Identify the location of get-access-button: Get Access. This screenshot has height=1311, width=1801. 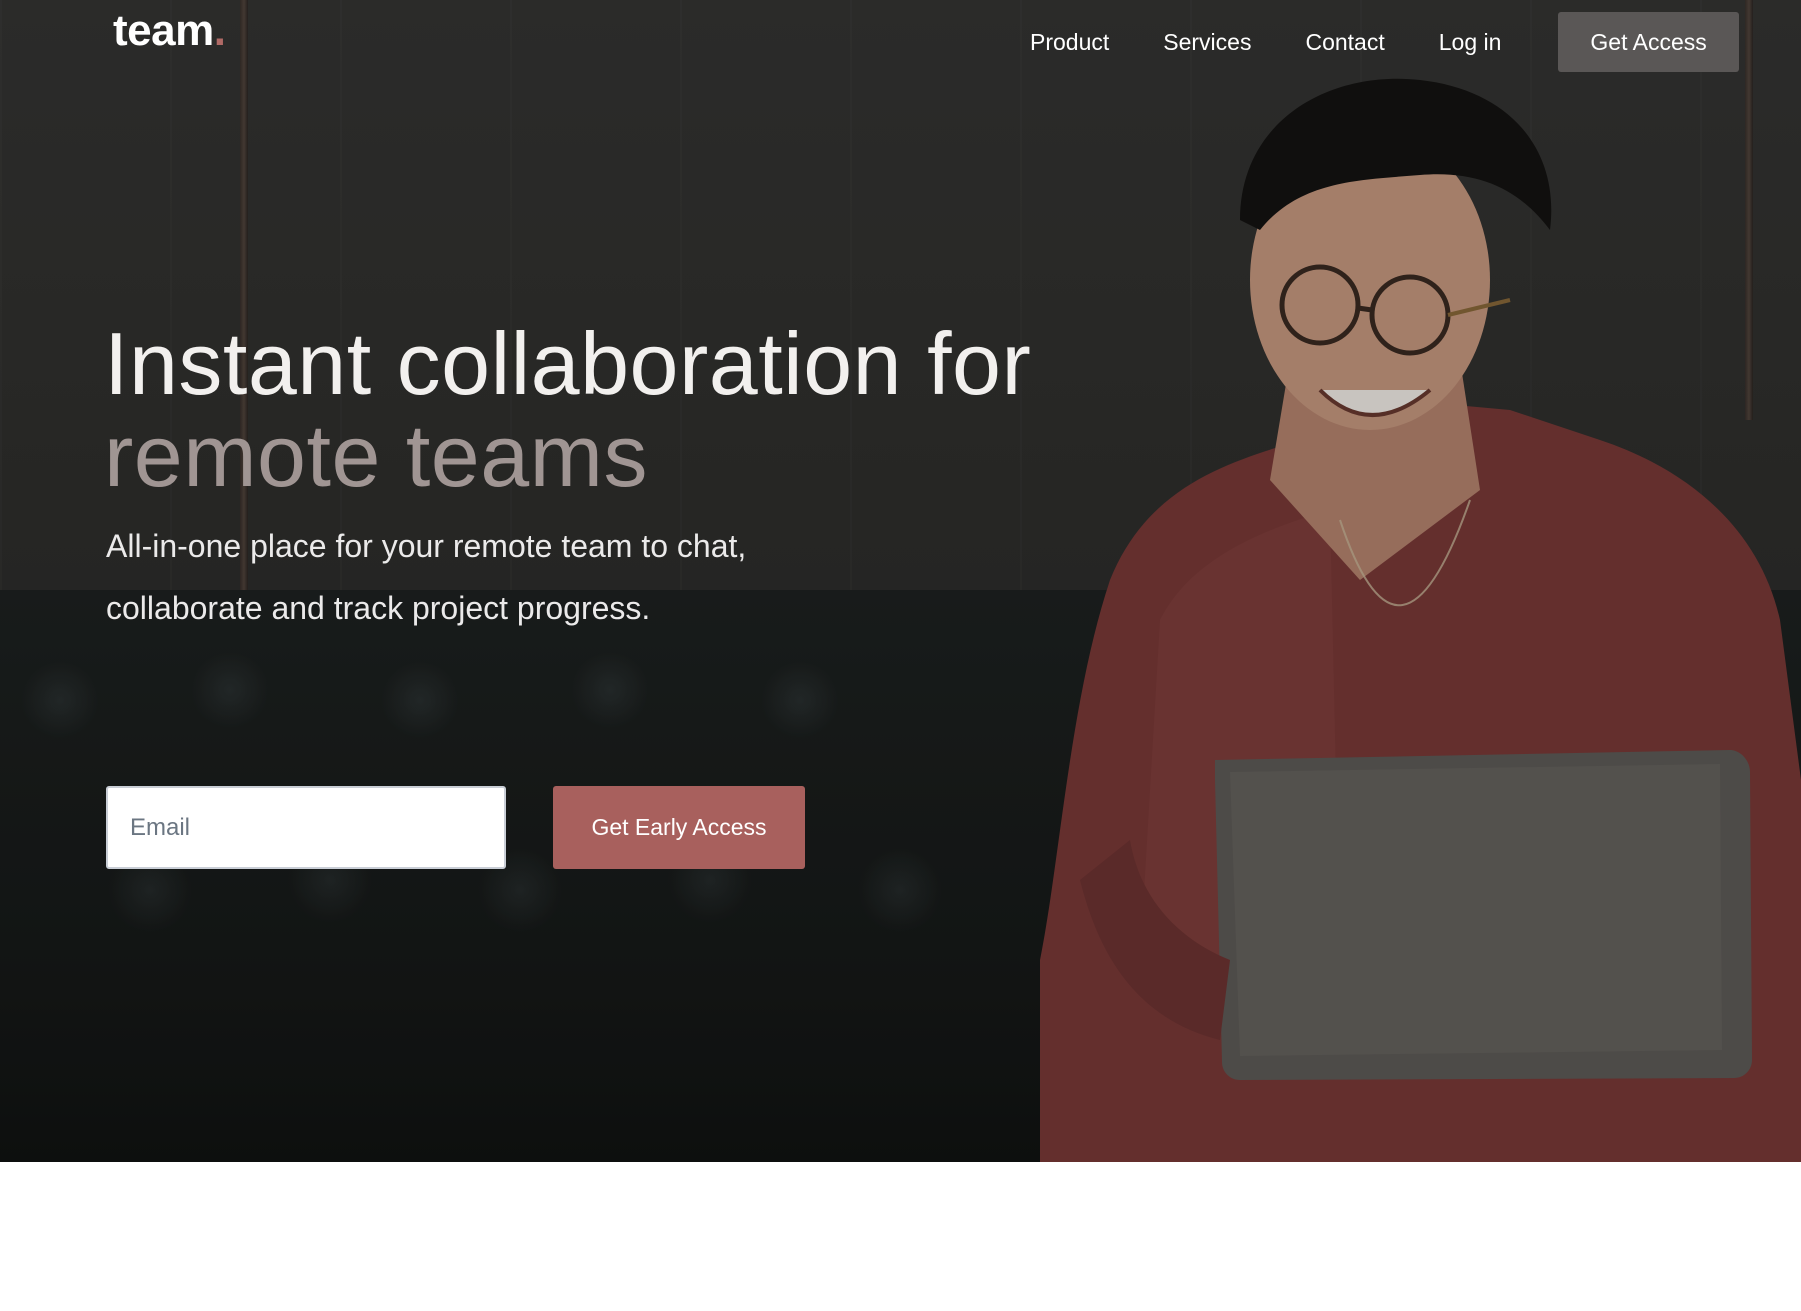
(1648, 42).